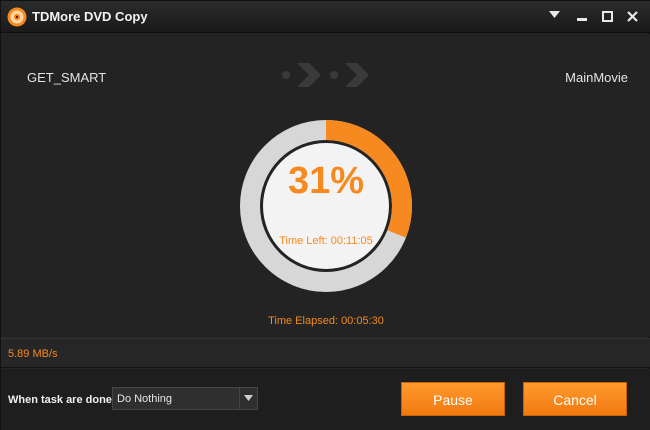 The image size is (650, 430). I want to click on maximize-button, so click(607, 17).